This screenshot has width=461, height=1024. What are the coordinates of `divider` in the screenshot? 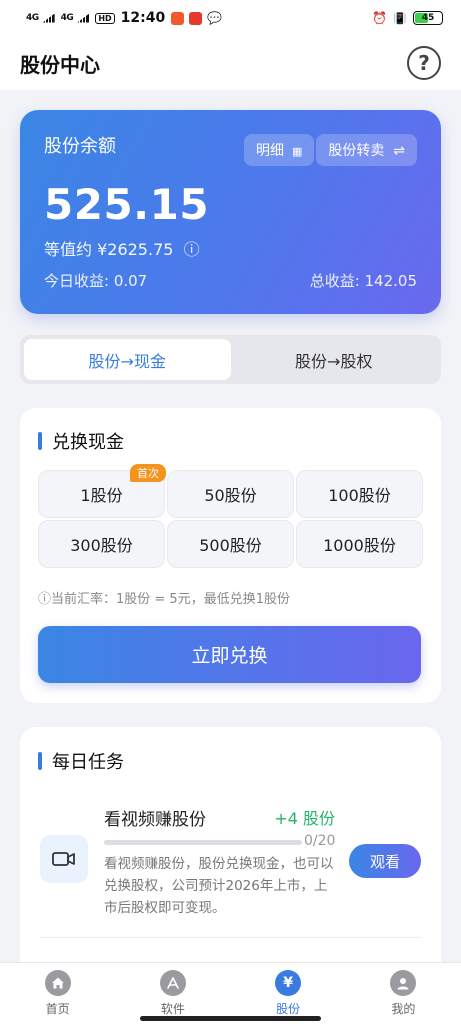 It's located at (230, 937).